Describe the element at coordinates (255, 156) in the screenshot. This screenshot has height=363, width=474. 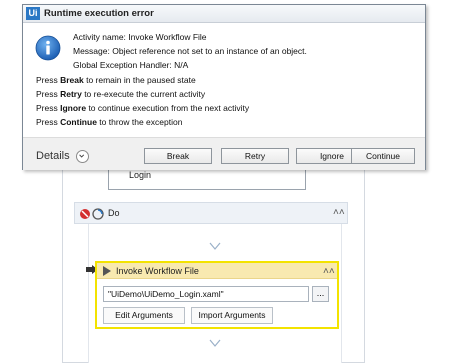
I see `retry-button: Retry` at that location.